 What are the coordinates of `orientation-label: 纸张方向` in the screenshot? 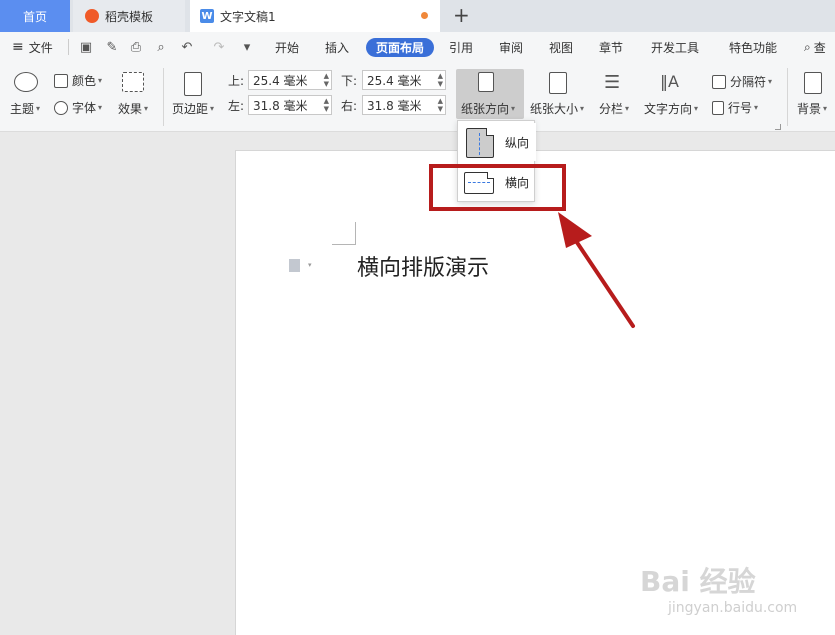 It's located at (485, 109).